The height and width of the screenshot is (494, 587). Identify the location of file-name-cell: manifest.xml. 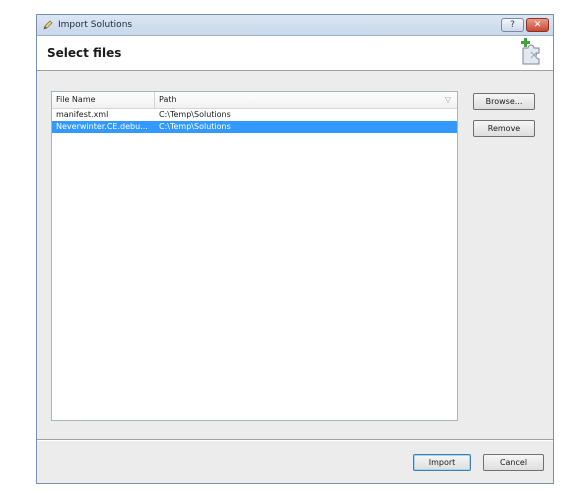
(82, 114).